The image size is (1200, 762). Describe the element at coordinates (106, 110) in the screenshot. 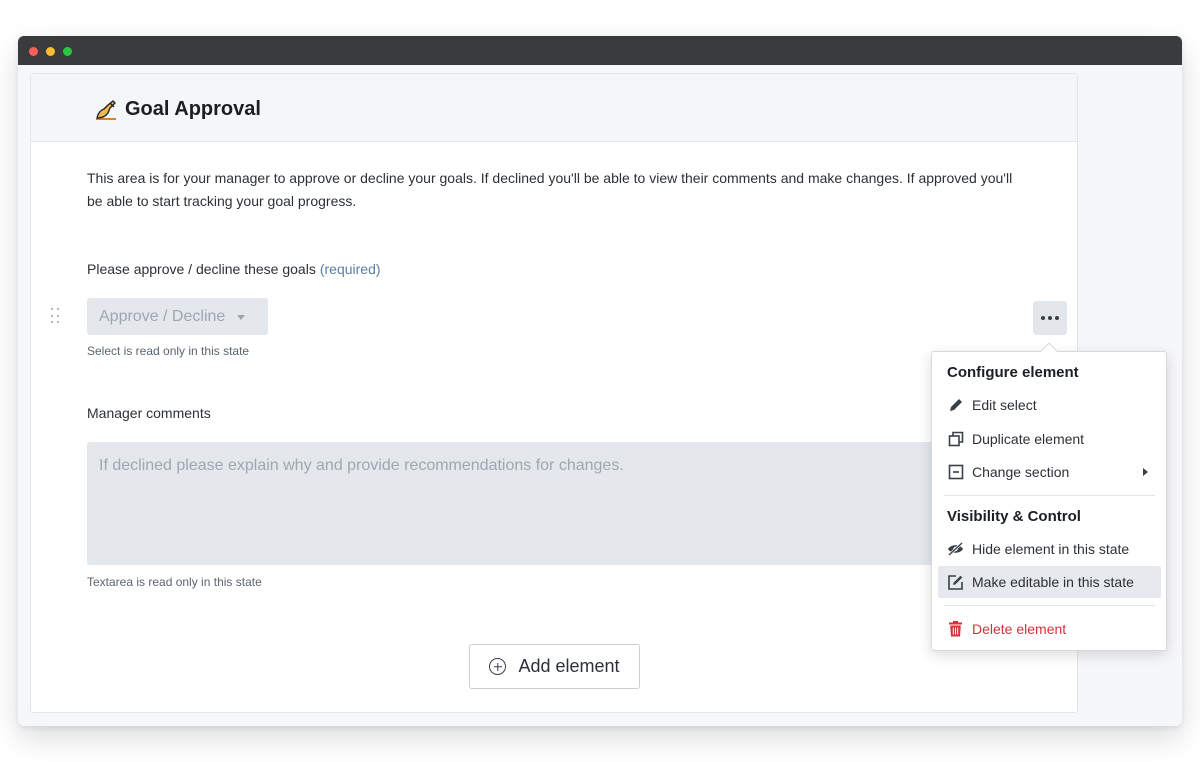

I see `writing-hand-icon` at that location.